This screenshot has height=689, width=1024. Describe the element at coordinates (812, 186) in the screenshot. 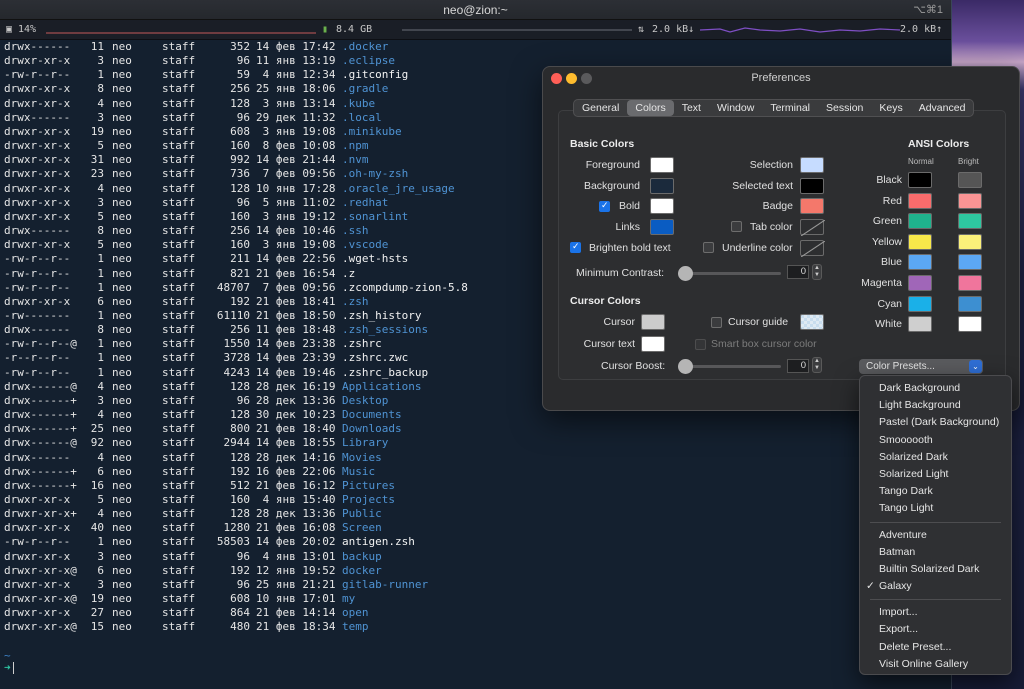

I see `selected-text-color-well` at that location.